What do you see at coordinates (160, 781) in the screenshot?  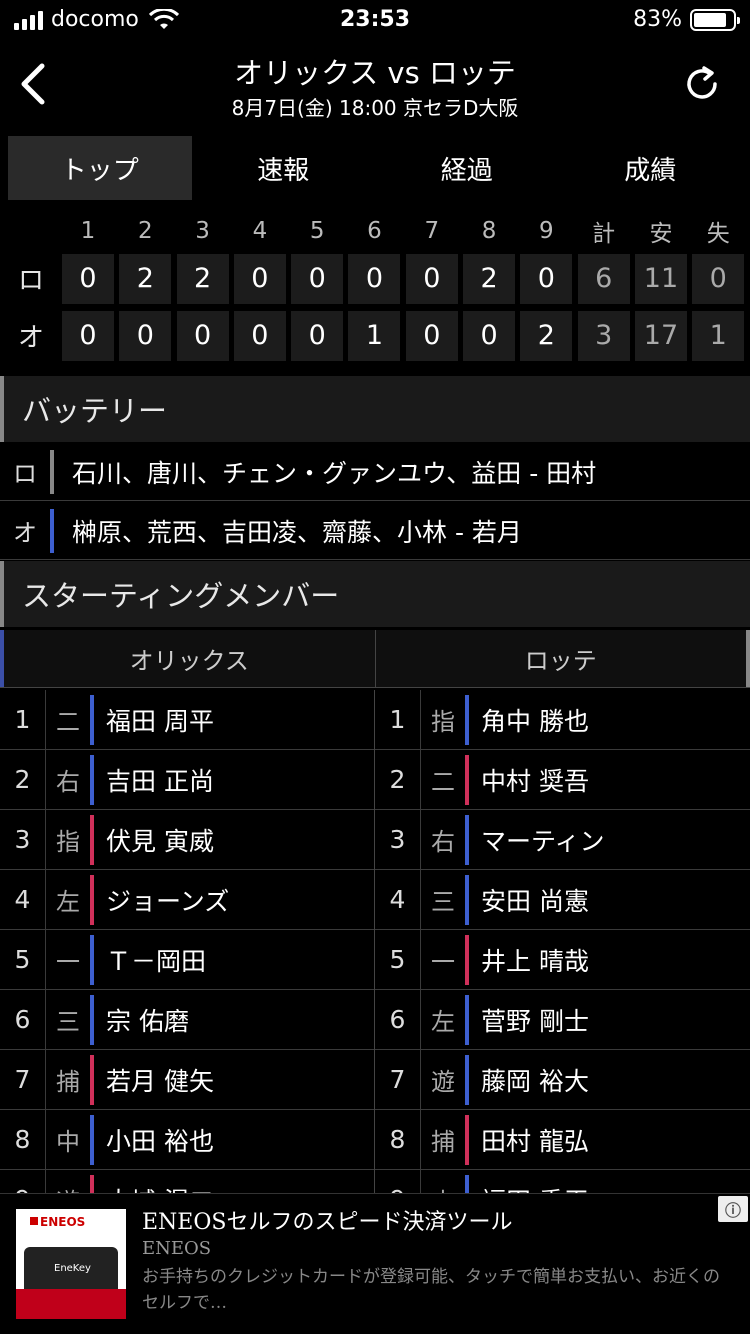 I see `player-name: 吉田 正尚` at bounding box center [160, 781].